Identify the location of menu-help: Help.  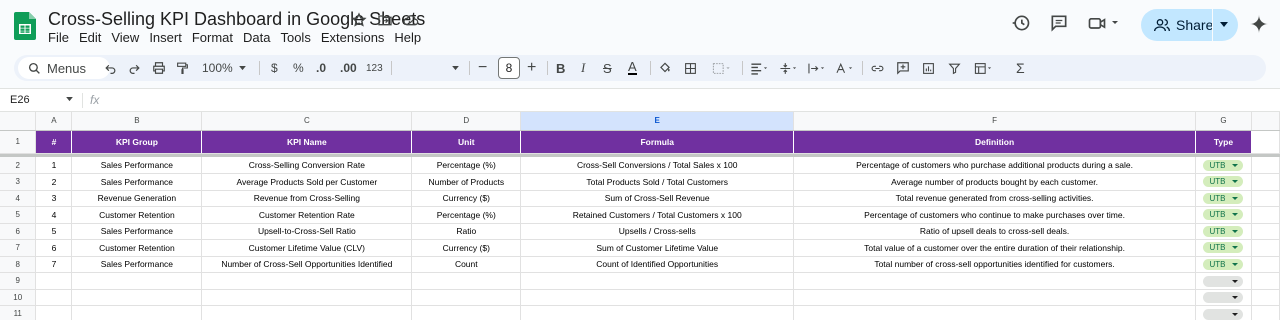
(410, 37).